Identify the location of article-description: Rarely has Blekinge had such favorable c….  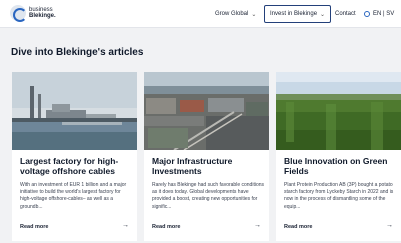
(208, 196).